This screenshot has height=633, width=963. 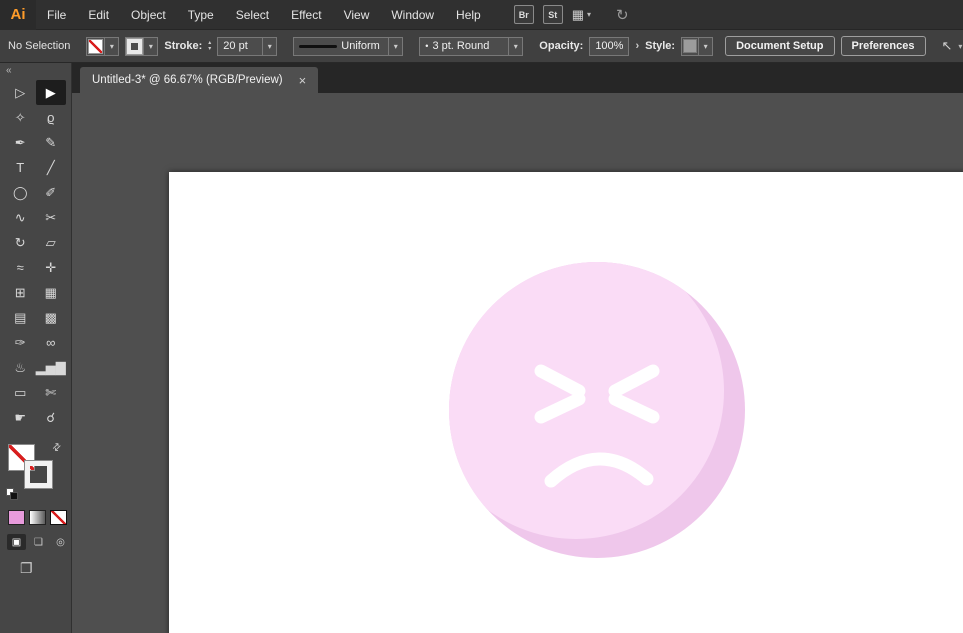 What do you see at coordinates (51, 217) in the screenshot?
I see `scissors-tool: ✂` at bounding box center [51, 217].